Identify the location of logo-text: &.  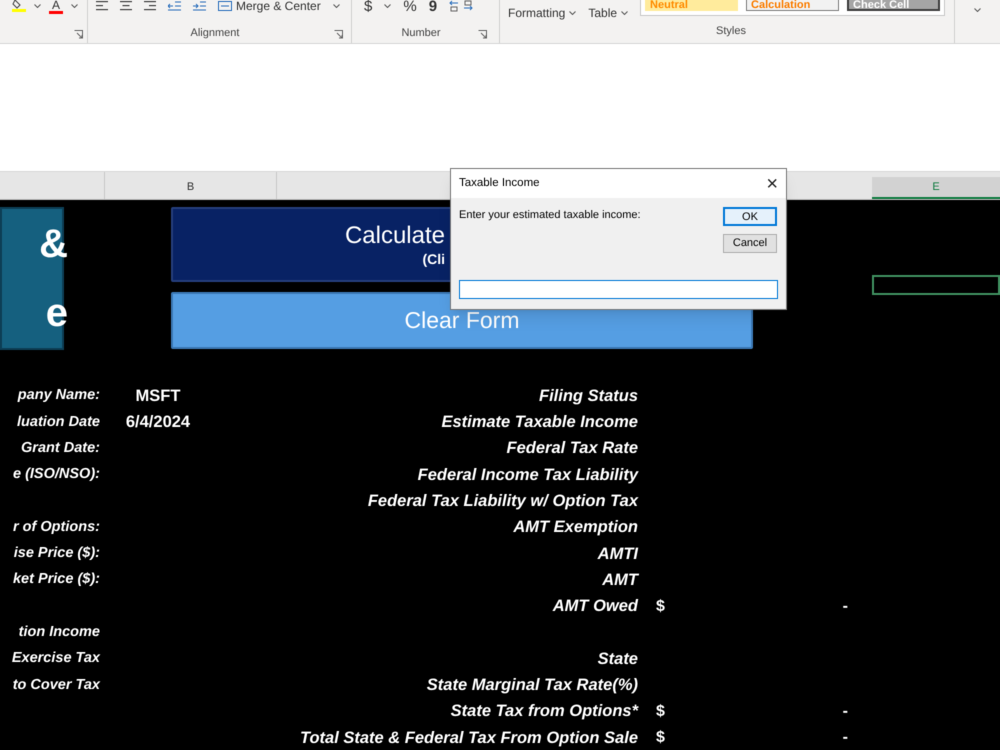
(53, 244).